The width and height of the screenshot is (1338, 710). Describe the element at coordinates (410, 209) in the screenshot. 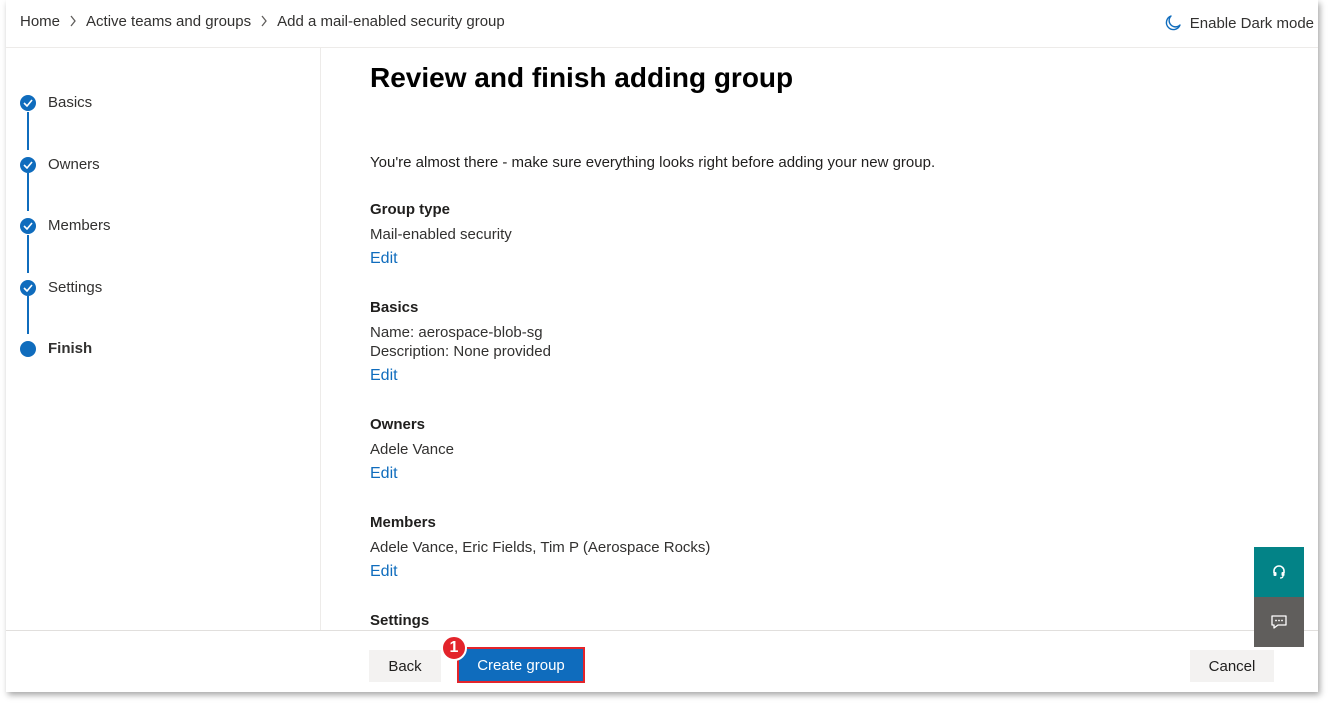

I see `section-title: Group type` at that location.